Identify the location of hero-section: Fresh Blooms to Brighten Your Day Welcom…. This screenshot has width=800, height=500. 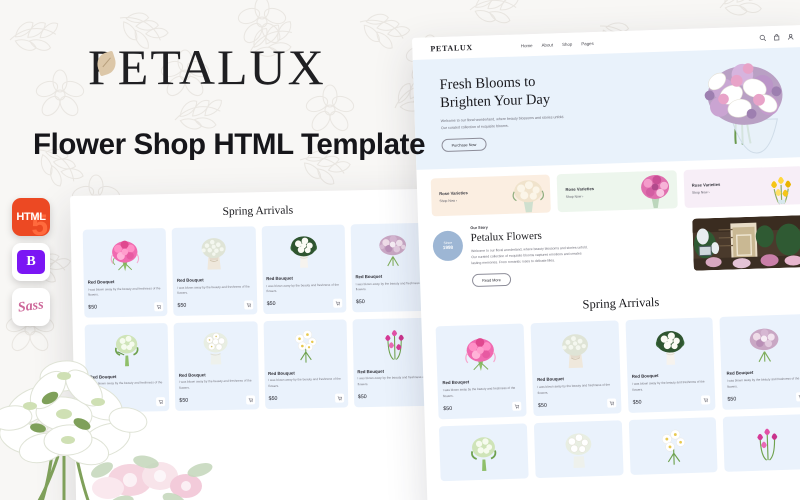
(606, 108).